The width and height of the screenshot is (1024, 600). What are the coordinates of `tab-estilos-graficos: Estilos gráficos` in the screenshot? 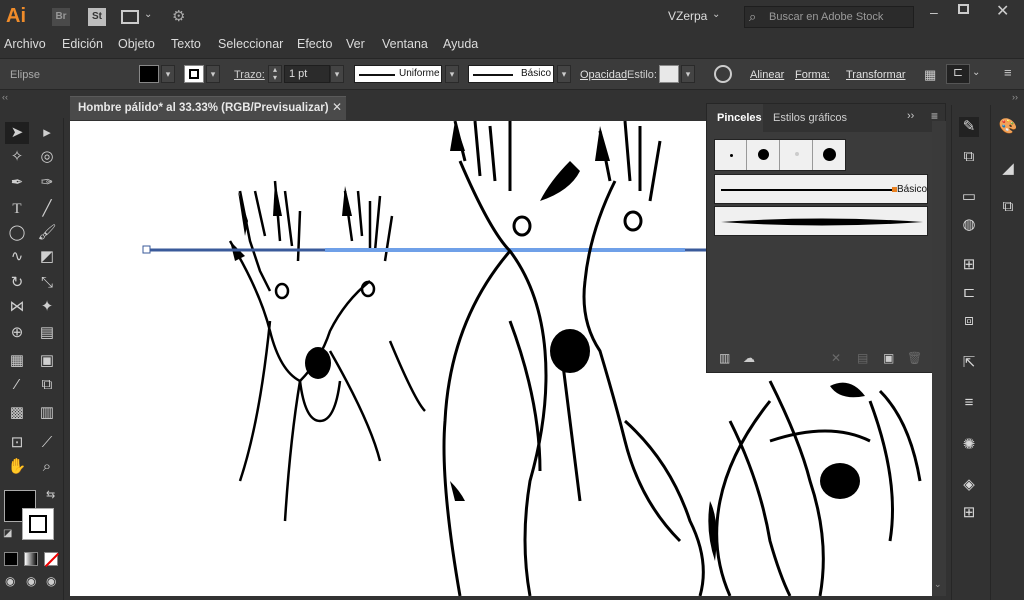 It's located at (811, 118).